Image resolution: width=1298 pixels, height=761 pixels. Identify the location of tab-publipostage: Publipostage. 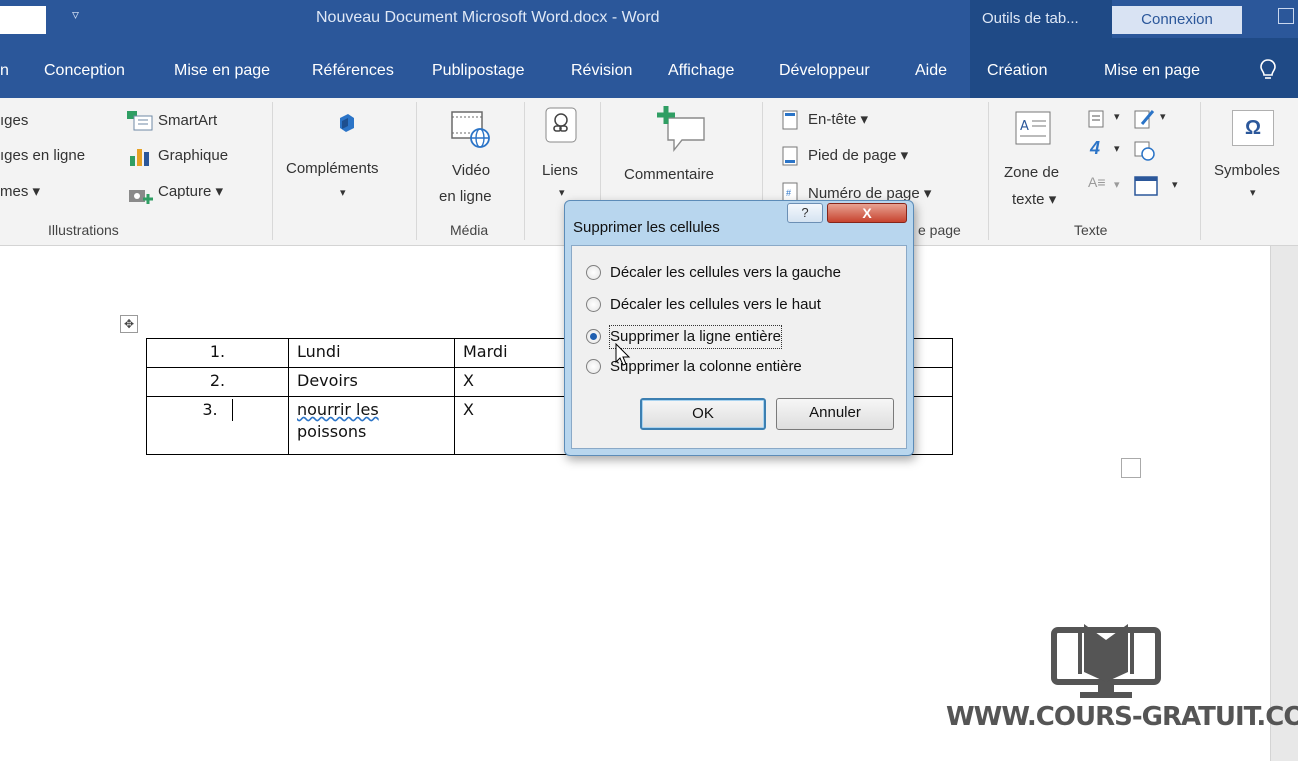
(478, 71).